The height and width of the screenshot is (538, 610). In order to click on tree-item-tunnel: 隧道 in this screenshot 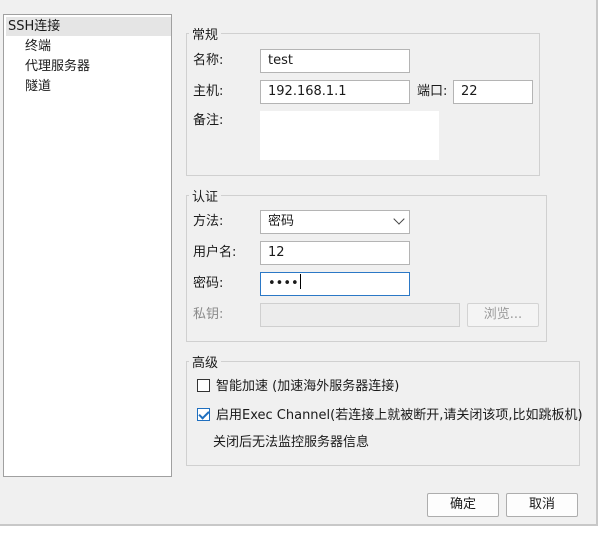, I will do `click(38, 86)`.